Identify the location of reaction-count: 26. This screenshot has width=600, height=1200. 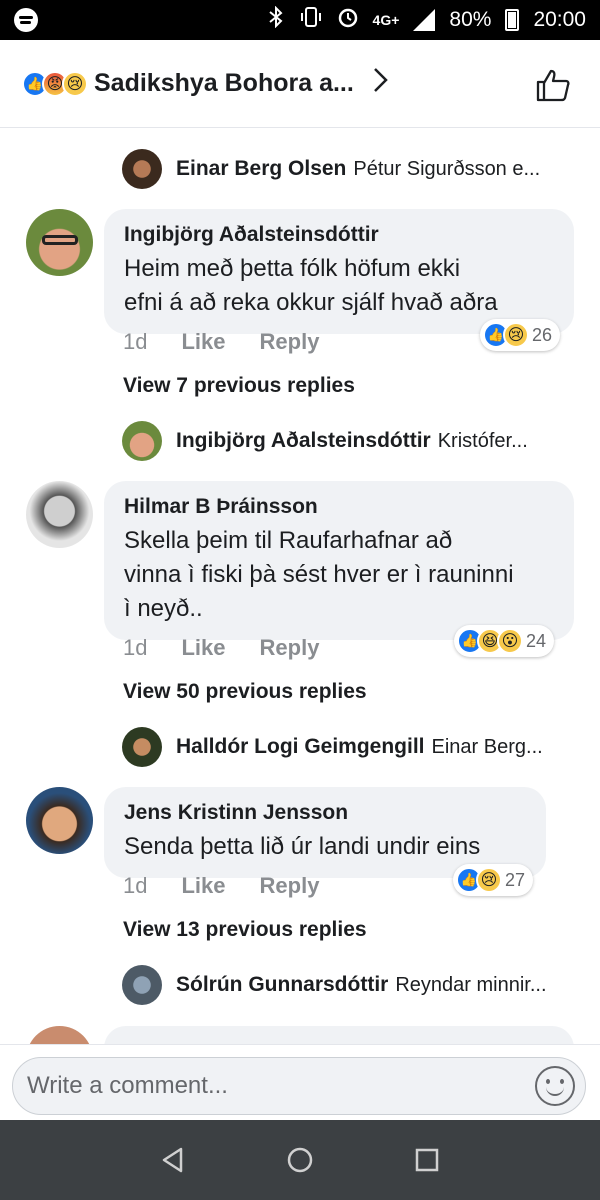
(542, 334).